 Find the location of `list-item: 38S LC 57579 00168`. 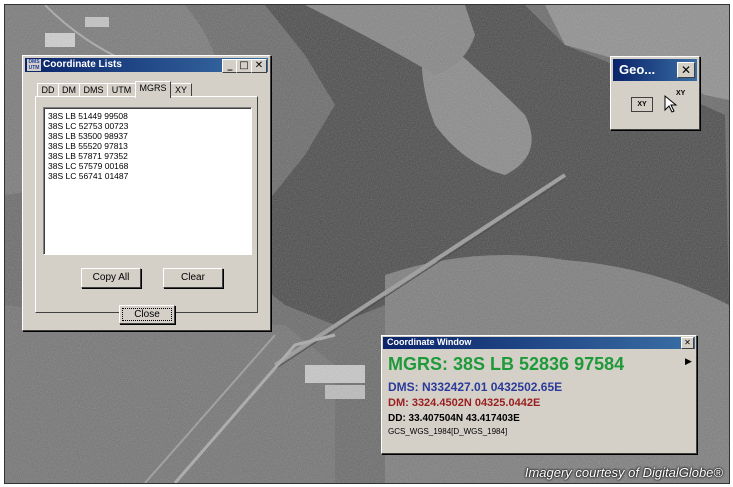

list-item: 38S LC 57579 00168 is located at coordinates (88, 166).